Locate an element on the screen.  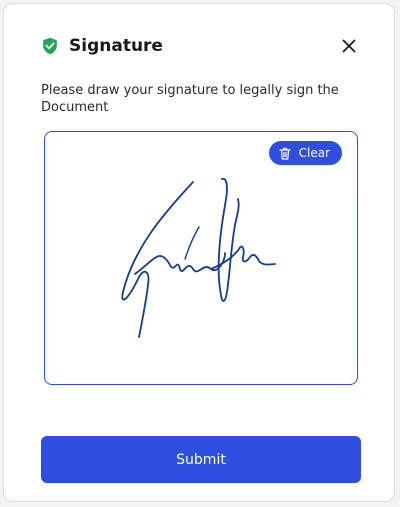
clear-button: Clear is located at coordinates (305, 153).